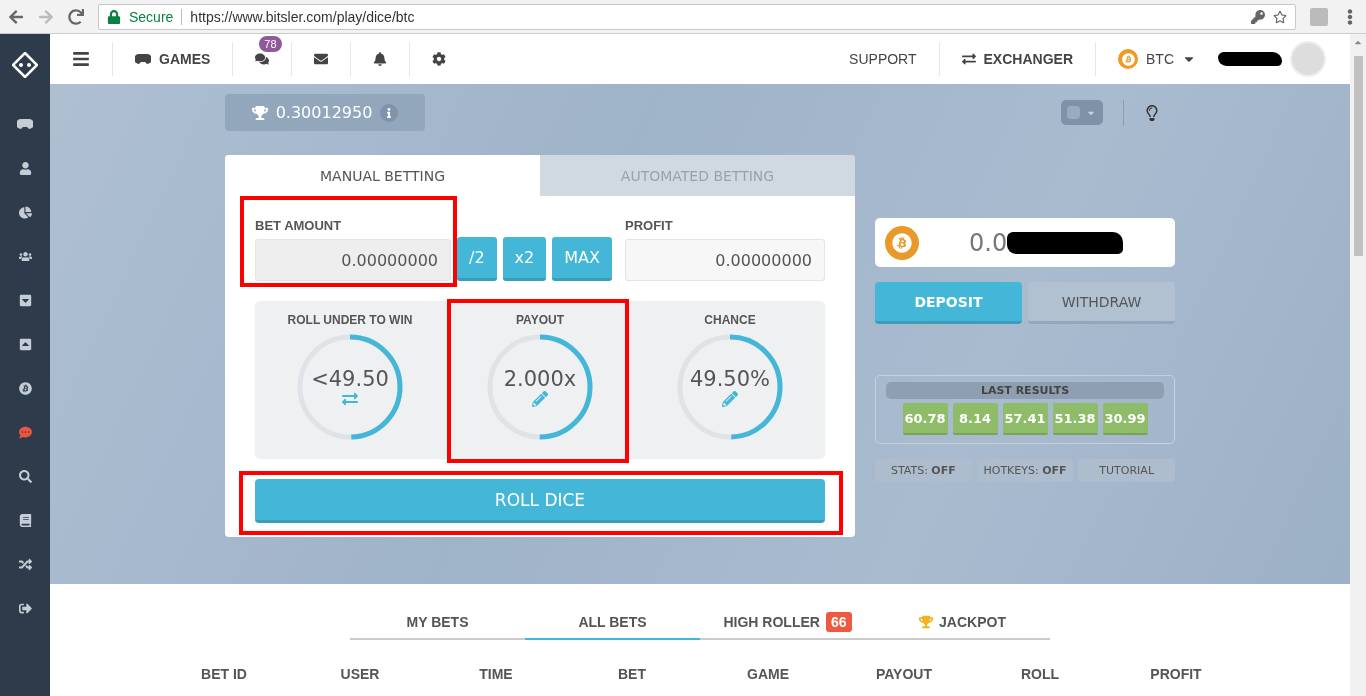  What do you see at coordinates (1126, 470) in the screenshot?
I see `toggle-button: TUTORIAL` at bounding box center [1126, 470].